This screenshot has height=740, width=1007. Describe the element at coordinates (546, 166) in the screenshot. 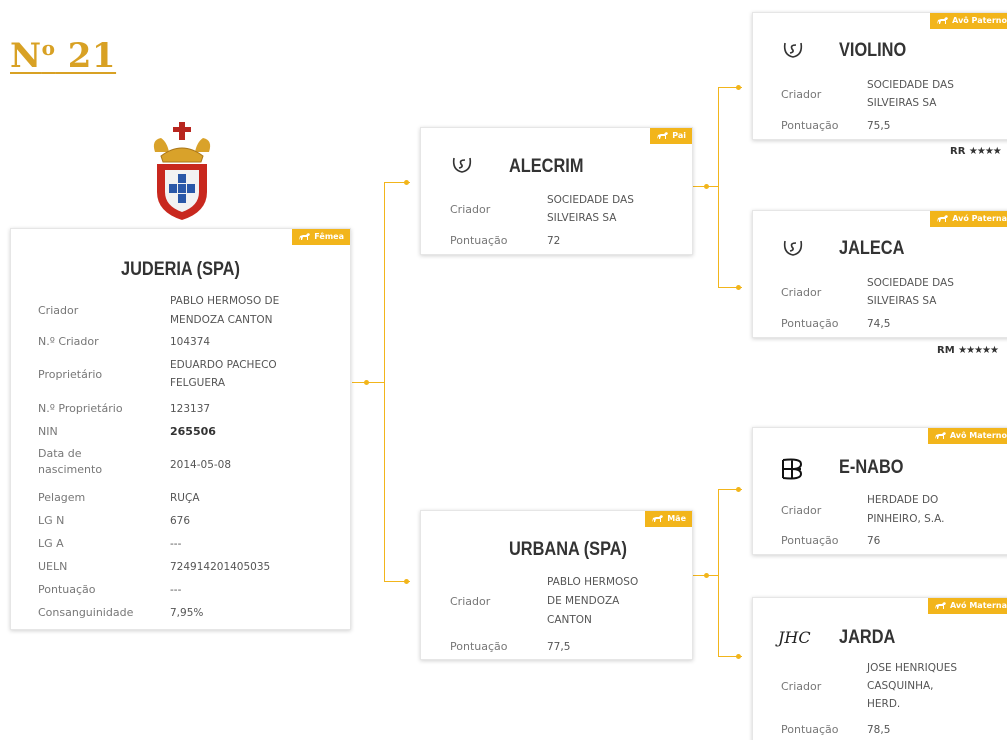

I see `horse-name: ALECRIM` at that location.